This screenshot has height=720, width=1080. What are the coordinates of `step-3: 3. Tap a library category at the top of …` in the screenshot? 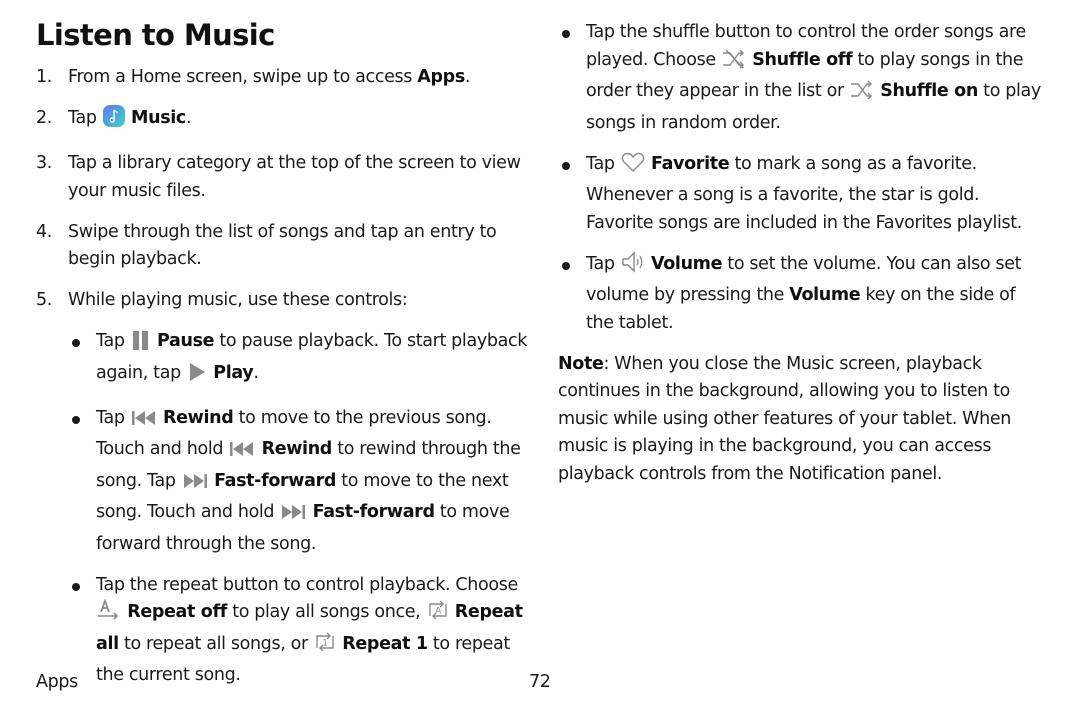 It's located at (286, 177).